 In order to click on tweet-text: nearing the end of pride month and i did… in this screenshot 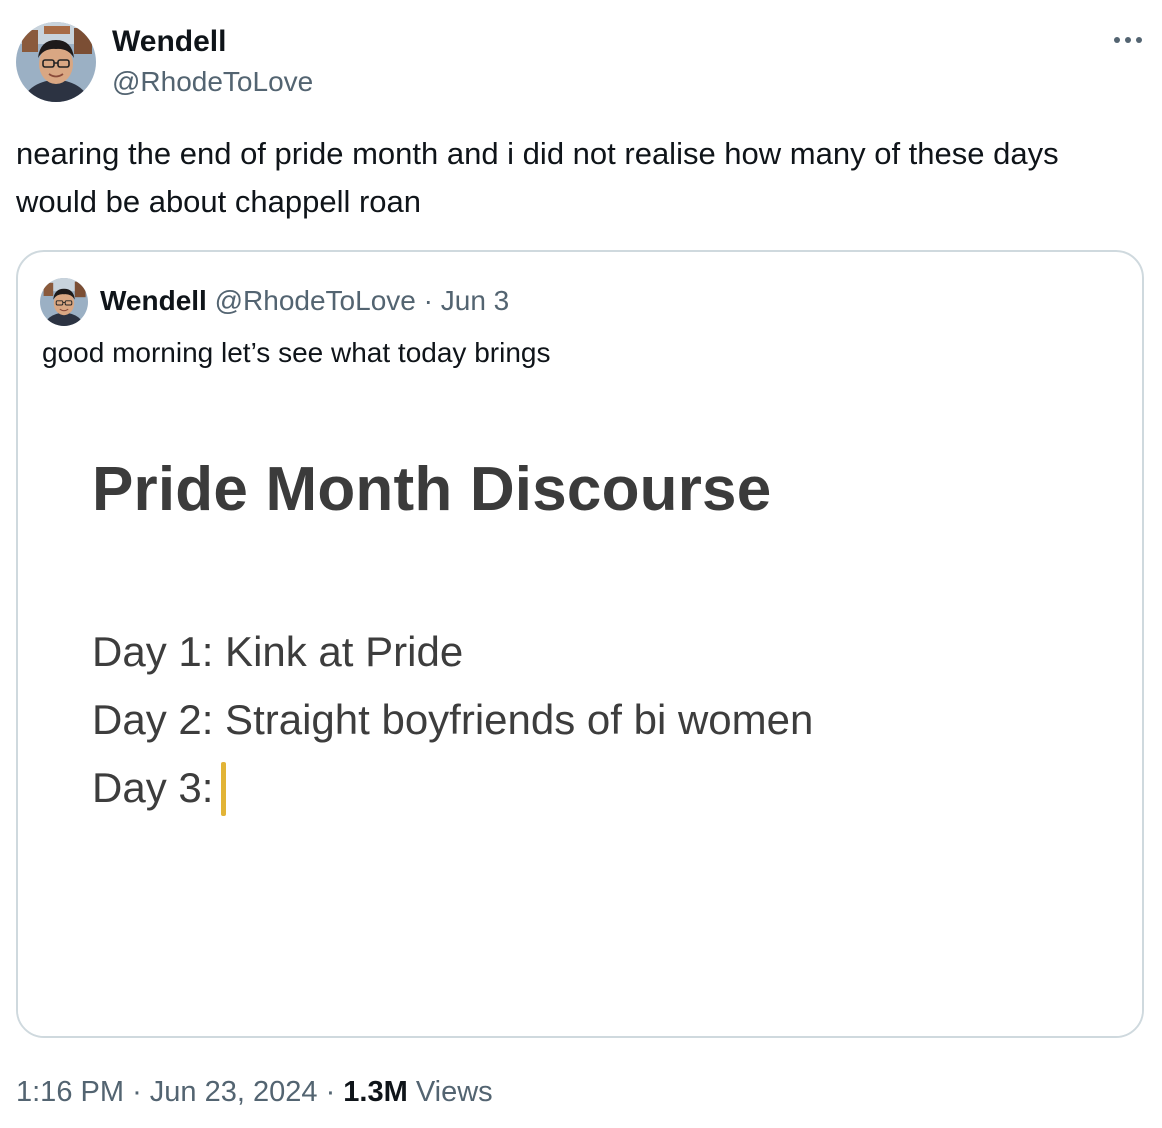, I will do `click(537, 177)`.